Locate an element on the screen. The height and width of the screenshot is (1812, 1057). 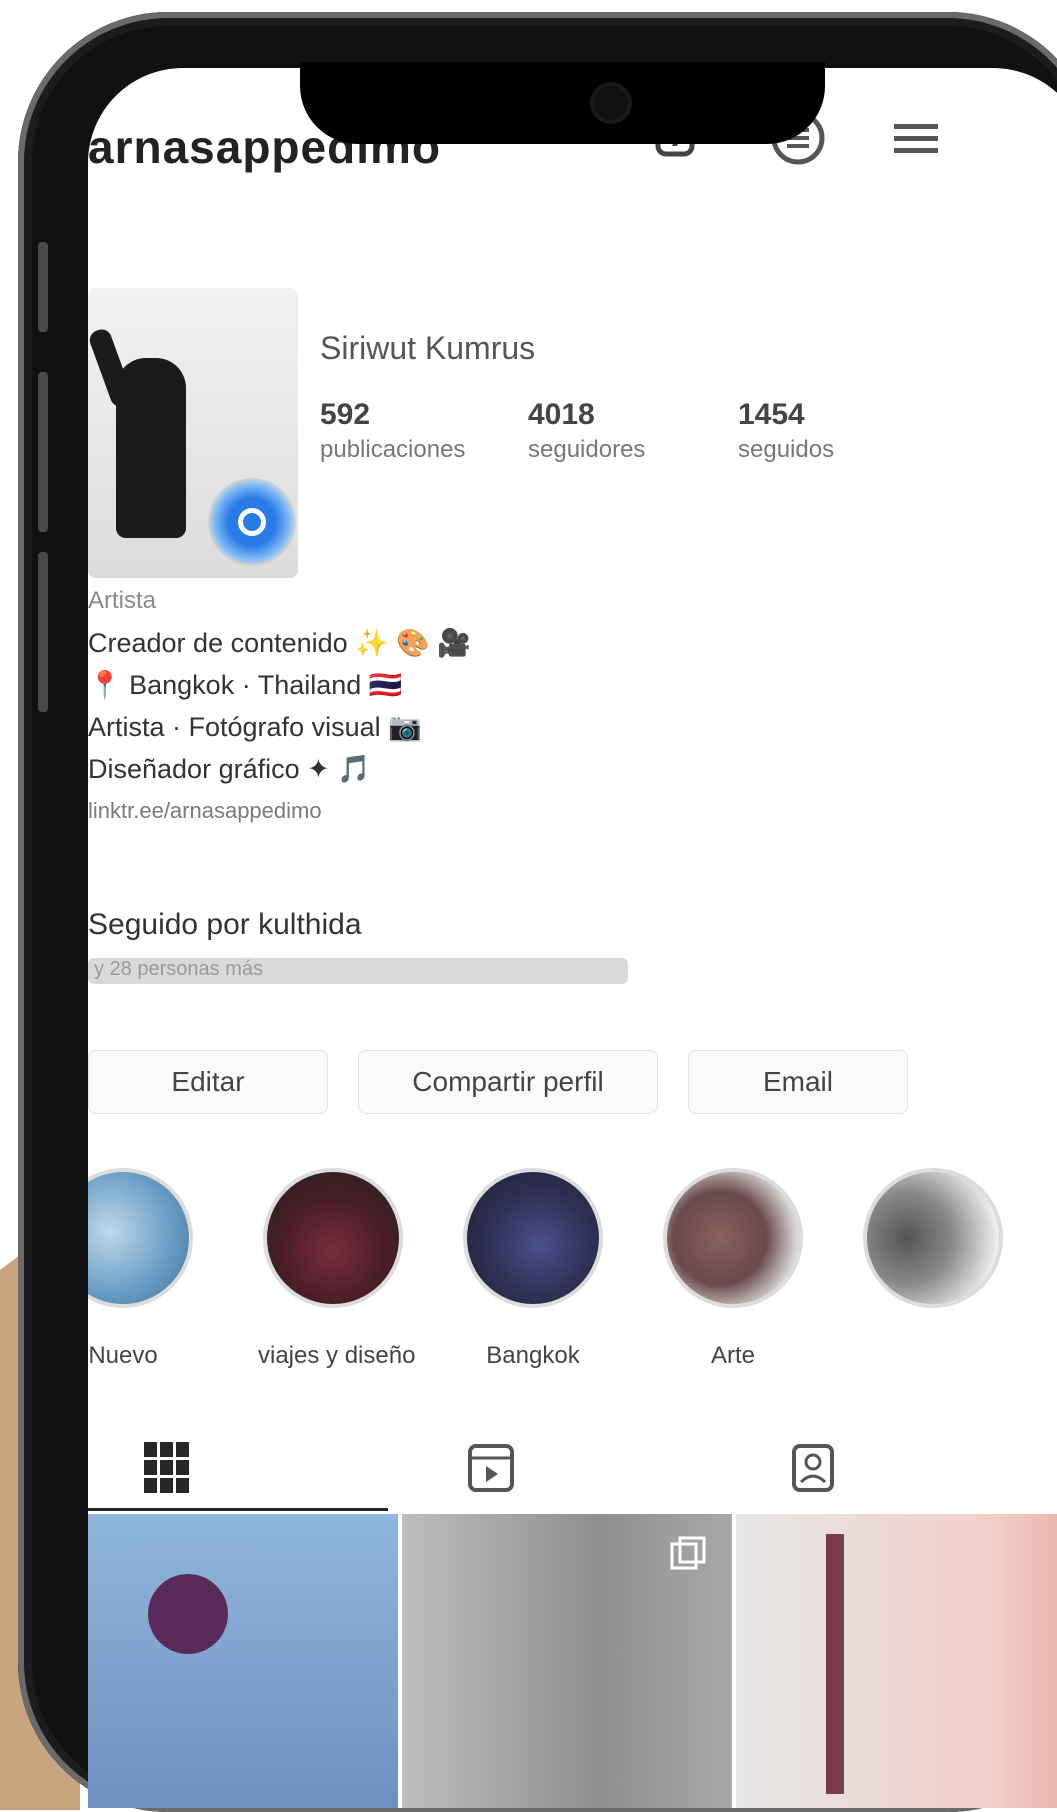
grid-icon is located at coordinates (167, 1468).